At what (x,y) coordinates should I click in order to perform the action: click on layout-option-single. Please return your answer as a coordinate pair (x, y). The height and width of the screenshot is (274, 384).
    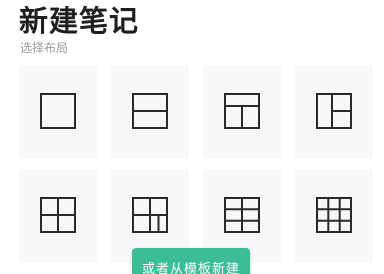
    Looking at the image, I should click on (58, 112).